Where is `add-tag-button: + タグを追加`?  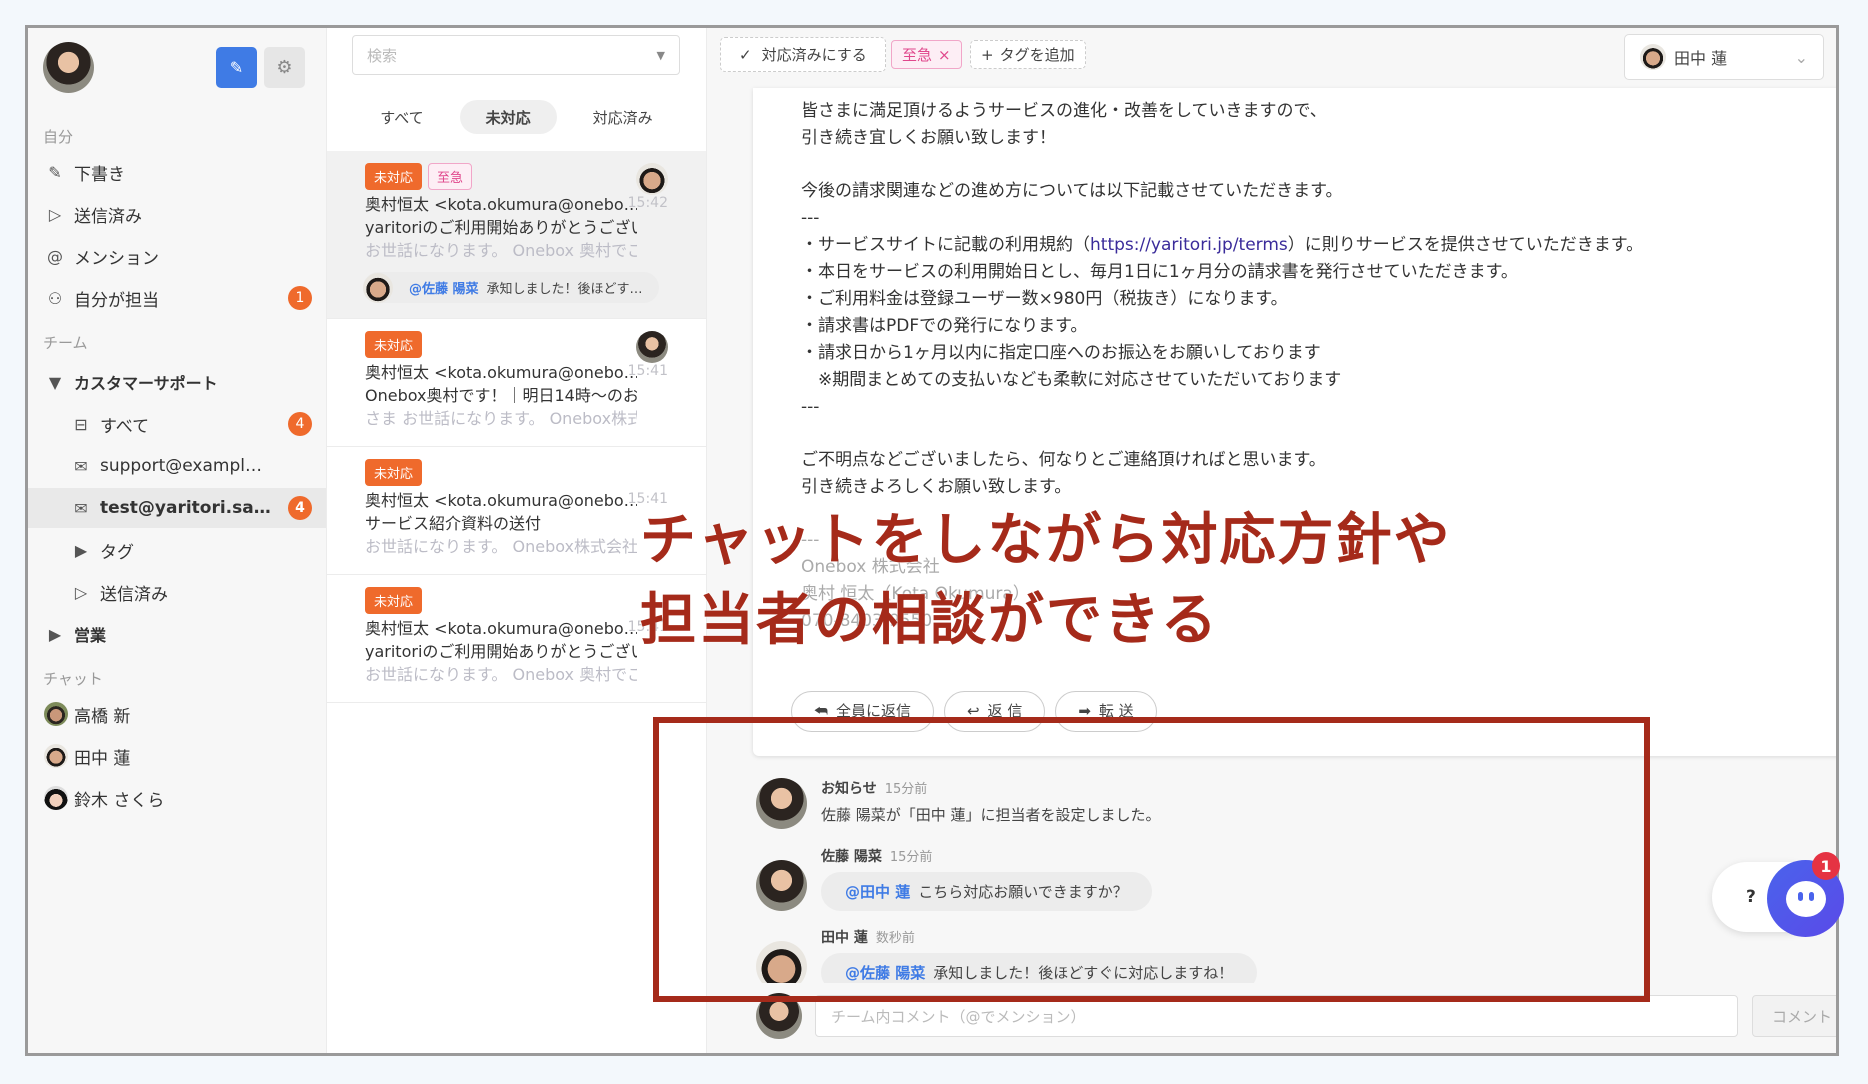
add-tag-button: + タグを追加 is located at coordinates (1028, 54).